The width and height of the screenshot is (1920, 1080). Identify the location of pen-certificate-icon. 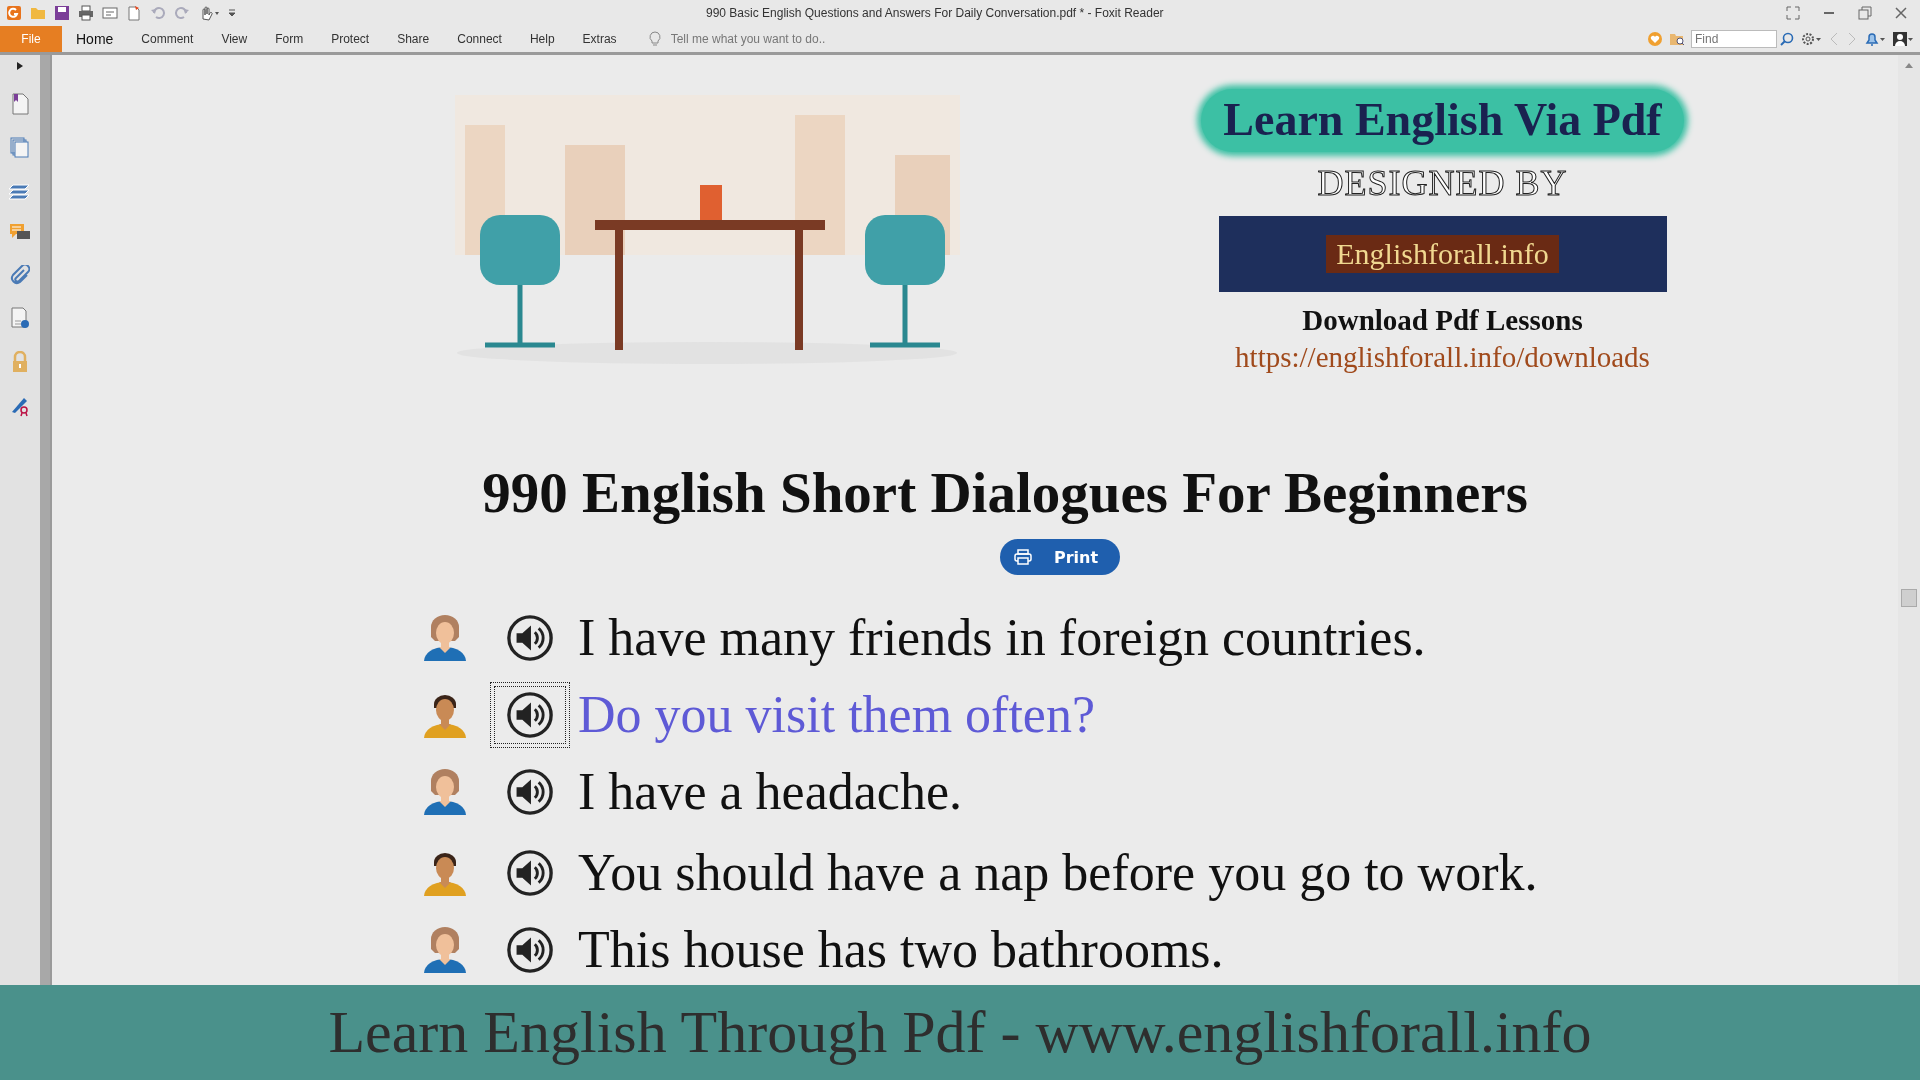
(20, 406).